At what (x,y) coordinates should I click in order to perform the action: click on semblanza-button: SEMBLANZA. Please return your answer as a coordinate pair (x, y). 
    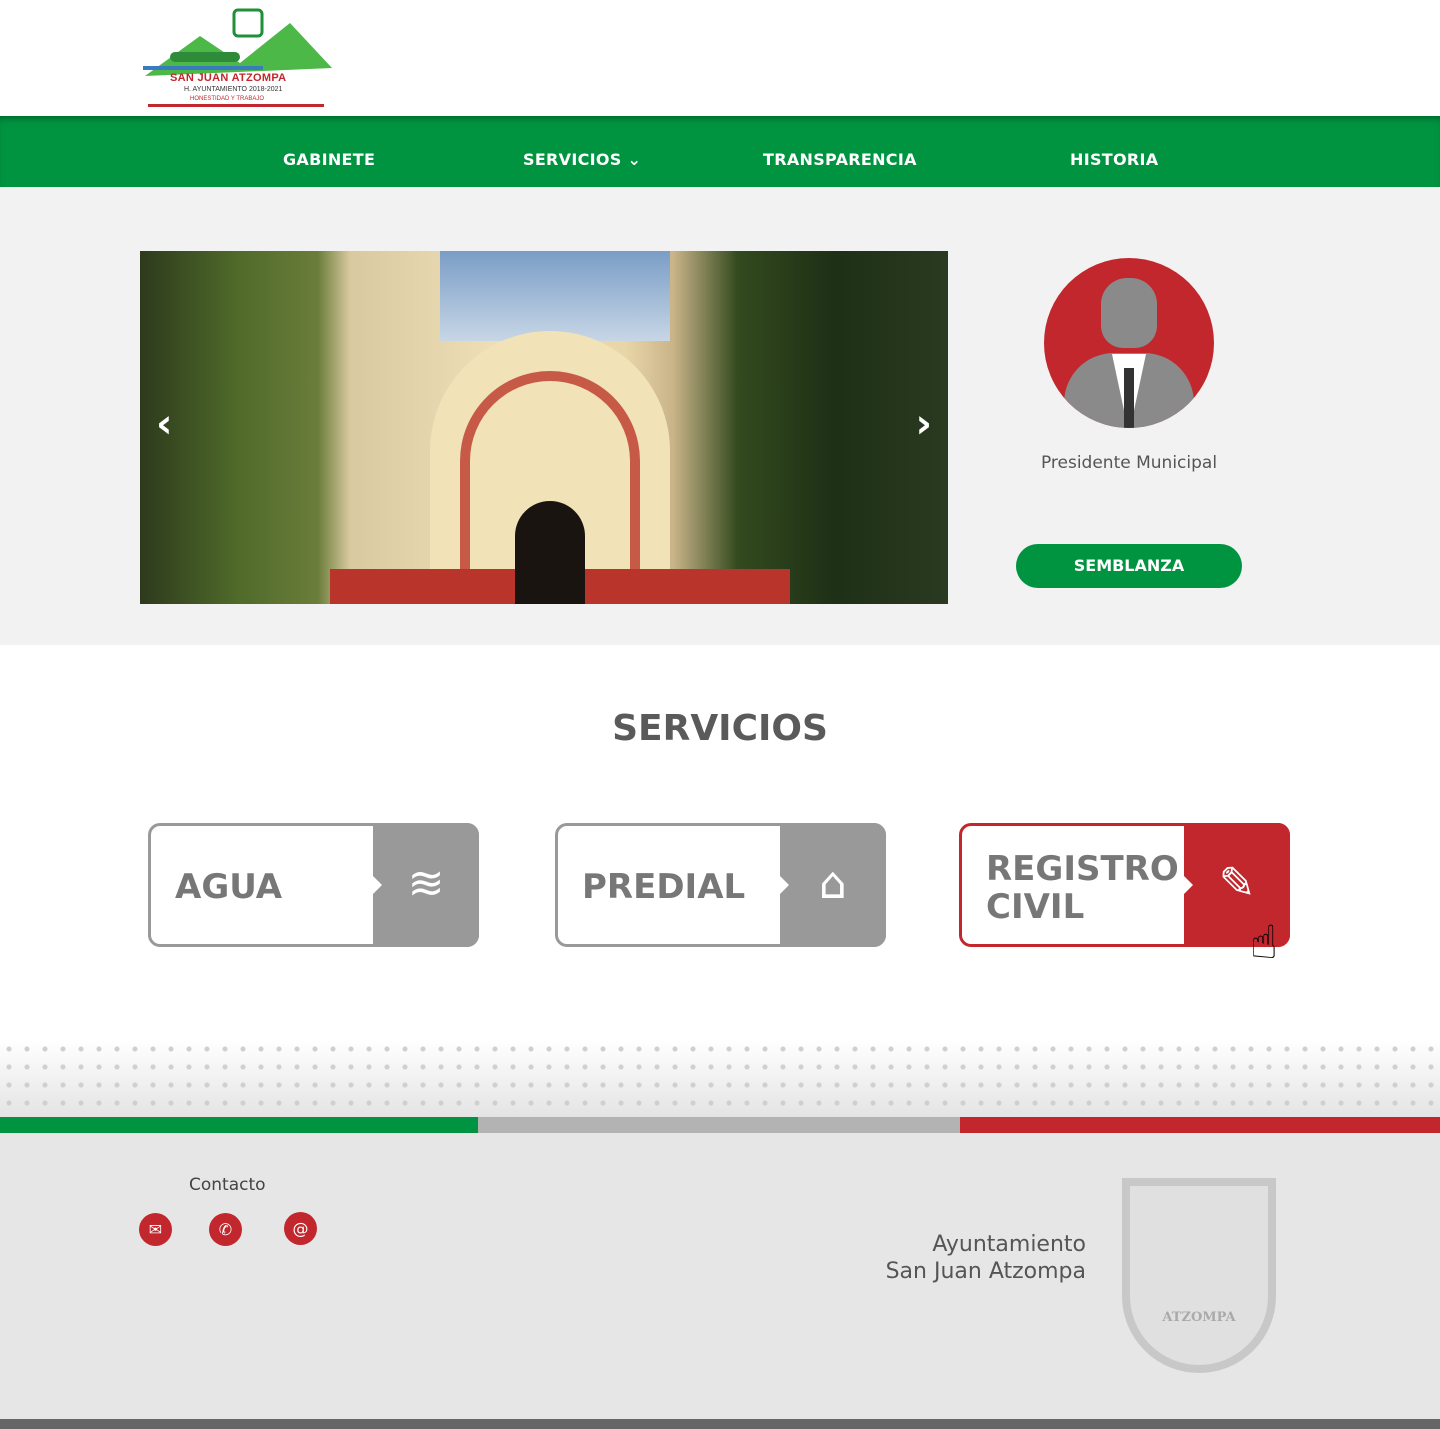
    Looking at the image, I should click on (1129, 566).